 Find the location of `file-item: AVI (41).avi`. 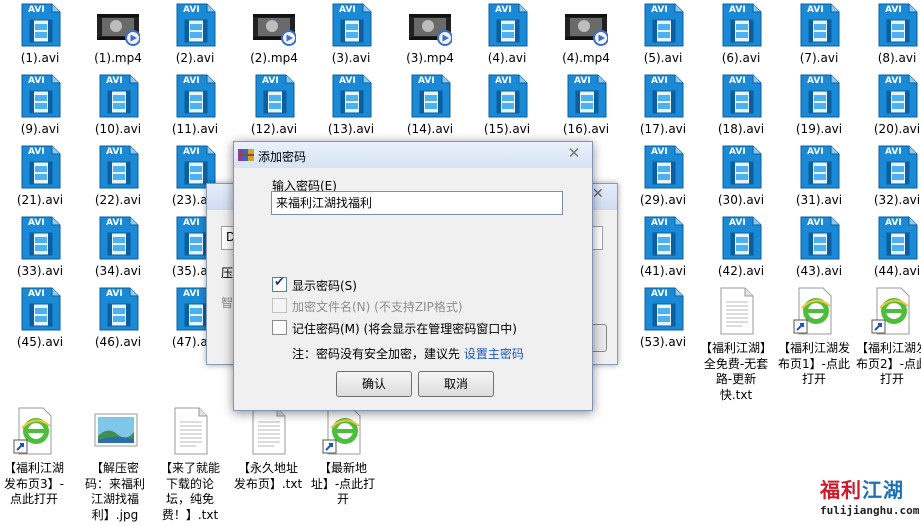

file-item: AVI (41).avi is located at coordinates (663, 250).